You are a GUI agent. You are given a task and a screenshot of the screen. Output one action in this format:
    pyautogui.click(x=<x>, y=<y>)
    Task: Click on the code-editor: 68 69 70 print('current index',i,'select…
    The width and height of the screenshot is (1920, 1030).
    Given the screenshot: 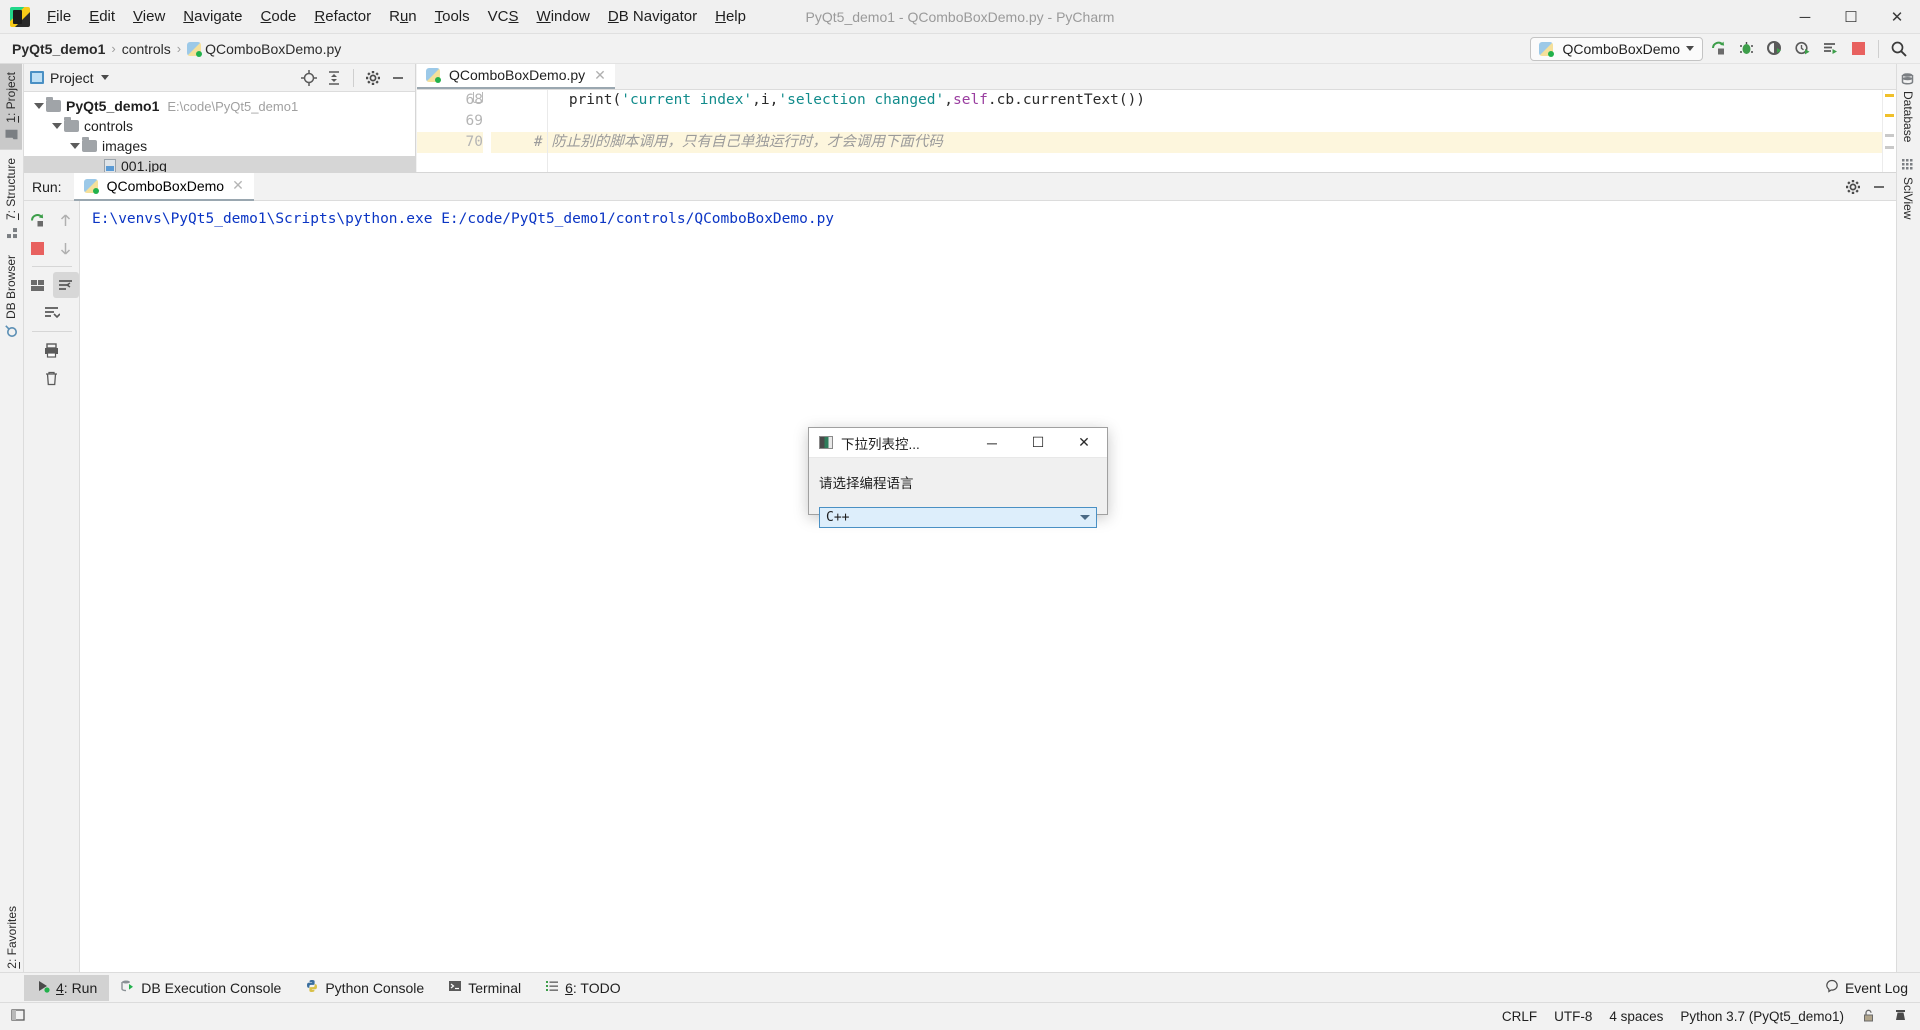 What is the action you would take?
    pyautogui.click(x=1156, y=131)
    